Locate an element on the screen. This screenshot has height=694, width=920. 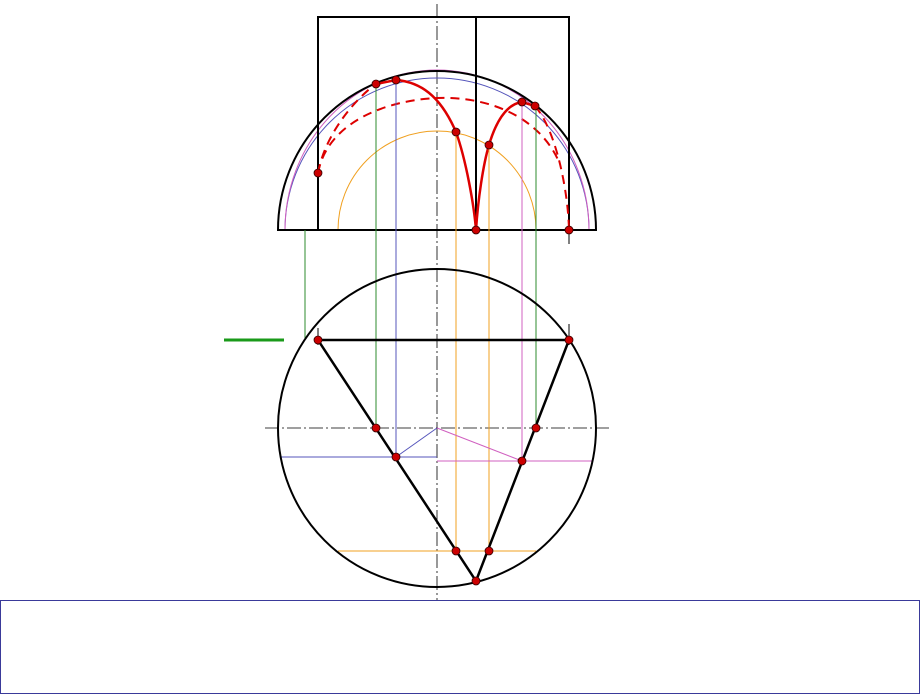
bottom-text-panel is located at coordinates (460, 647).